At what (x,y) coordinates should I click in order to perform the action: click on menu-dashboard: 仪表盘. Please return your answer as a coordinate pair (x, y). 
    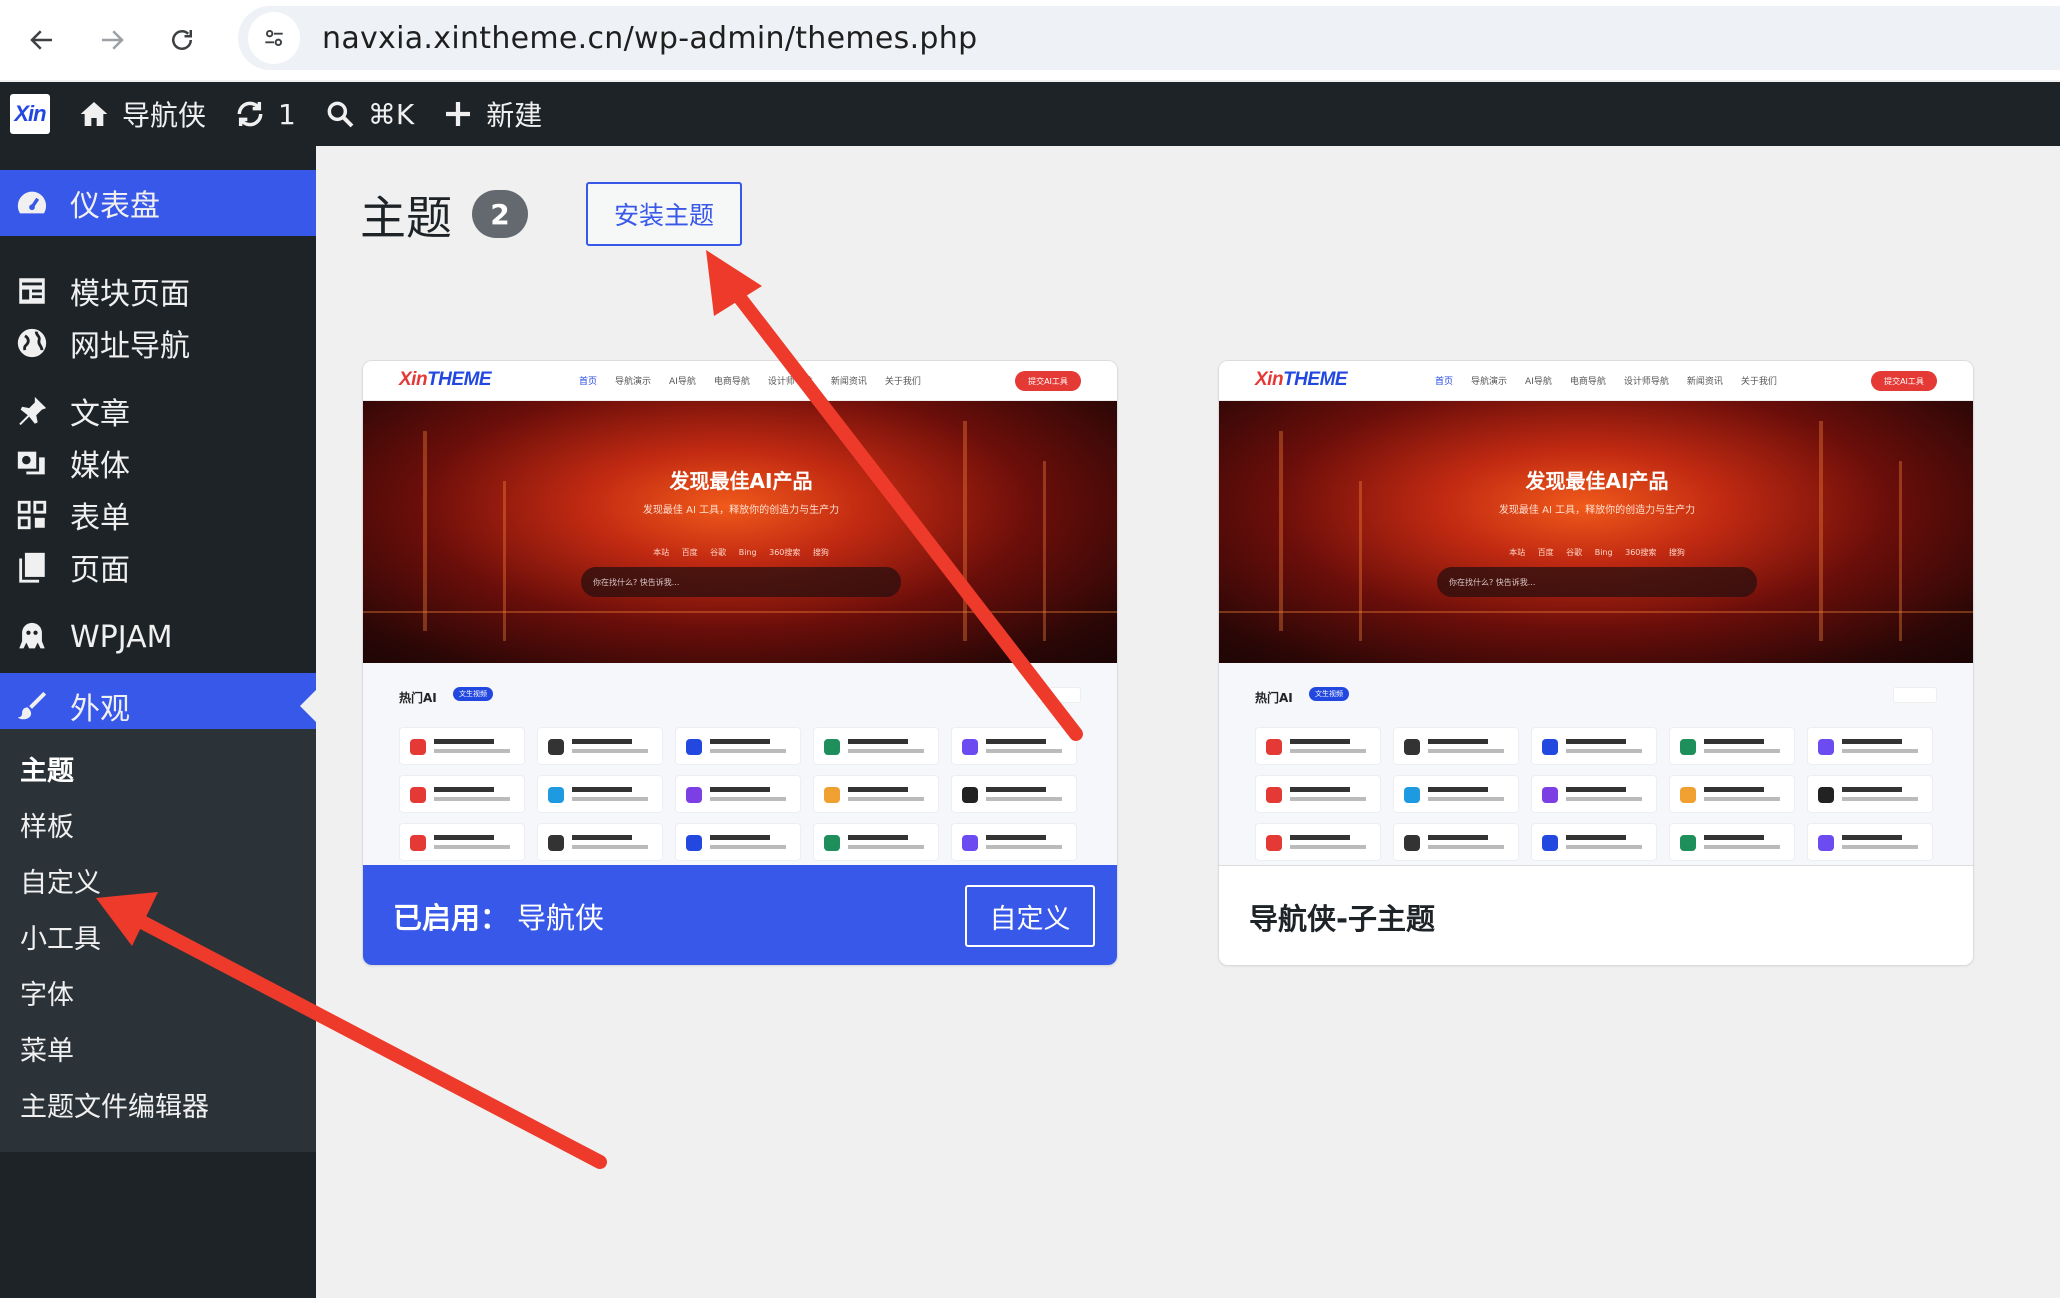
    Looking at the image, I should click on (158, 203).